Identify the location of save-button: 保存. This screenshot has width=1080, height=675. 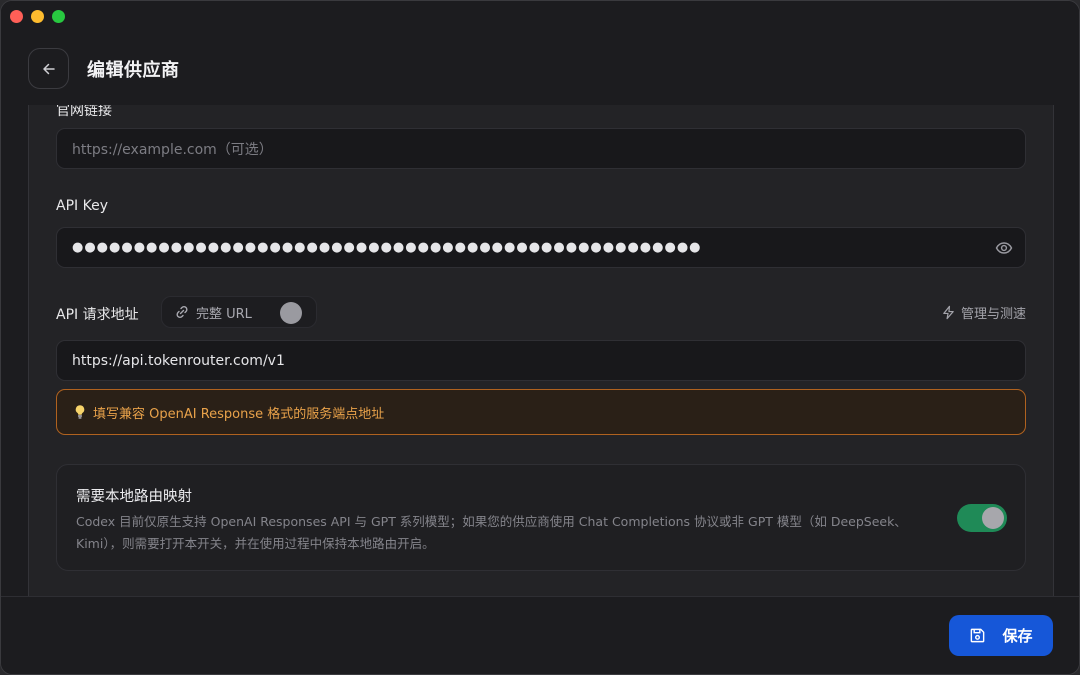
(1001, 635).